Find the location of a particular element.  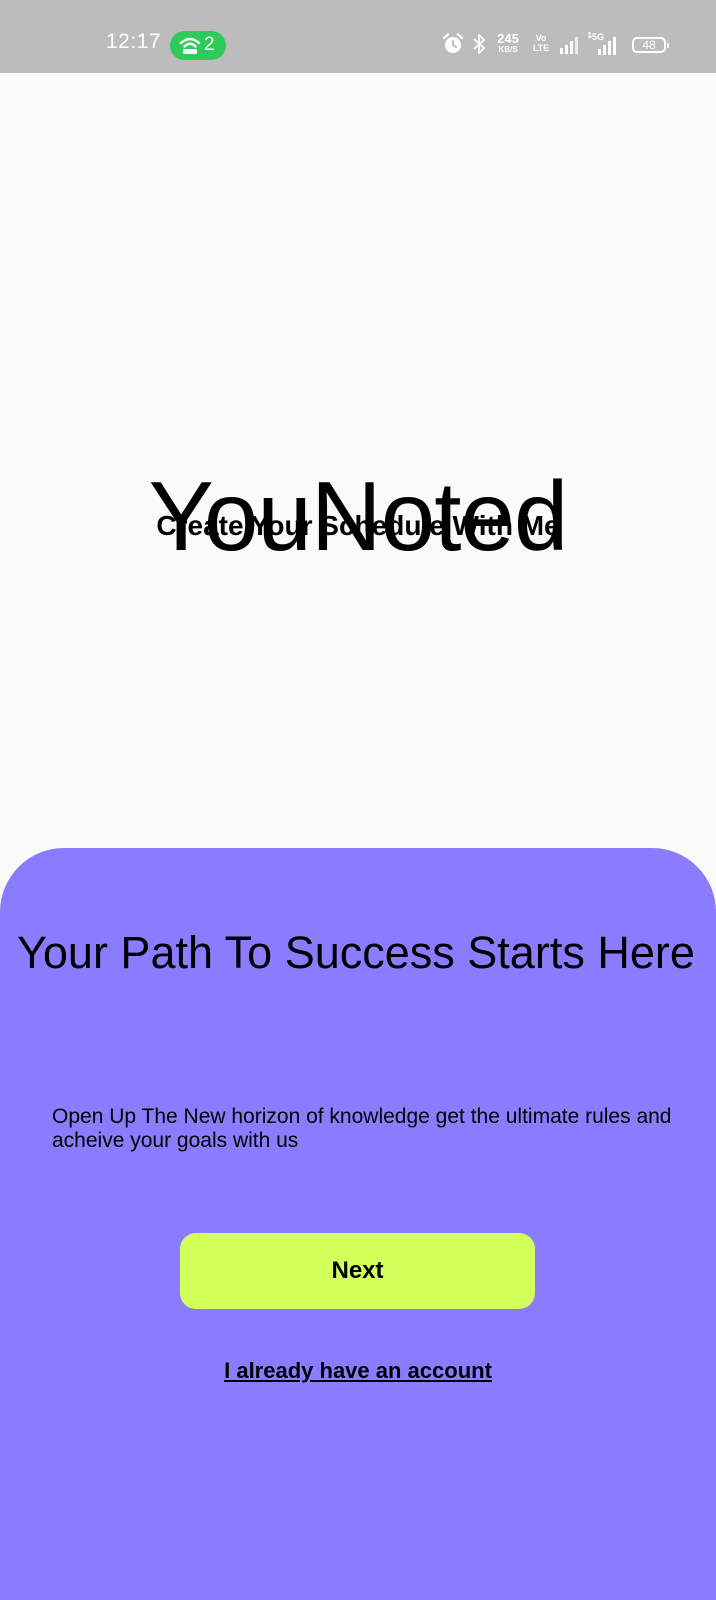

bluetooth-icon is located at coordinates (479, 44).